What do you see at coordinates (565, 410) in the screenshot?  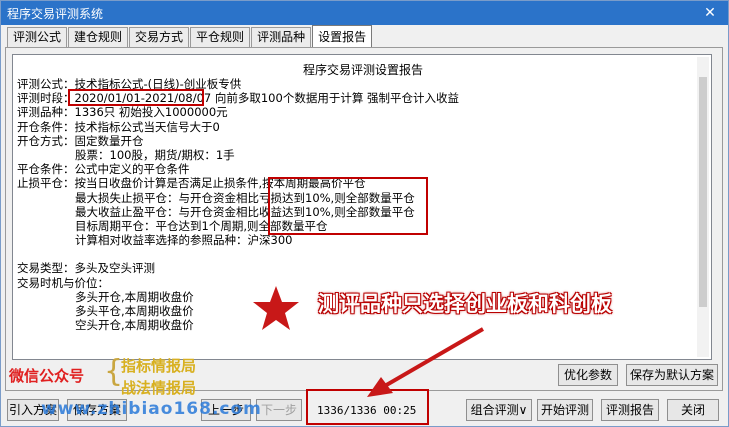 I see `start-eval-button: 开始评测` at bounding box center [565, 410].